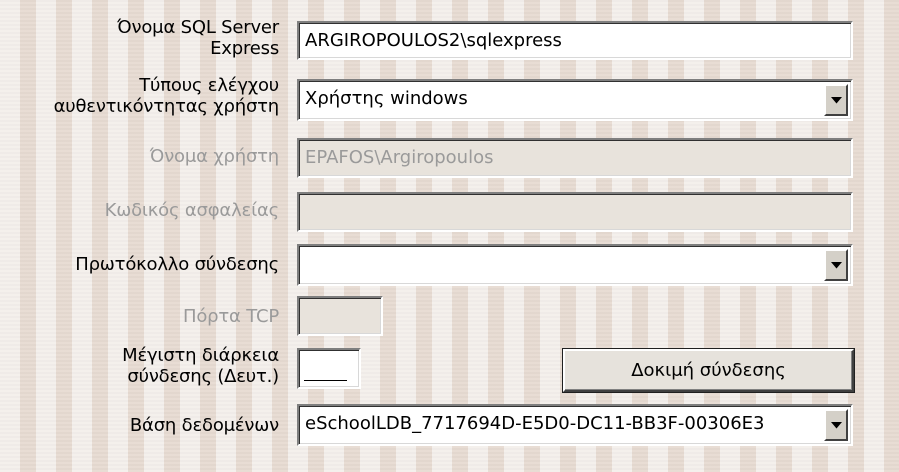 The image size is (899, 472). I want to click on tcp-port-label: Πόρτα TCP, so click(231, 316).